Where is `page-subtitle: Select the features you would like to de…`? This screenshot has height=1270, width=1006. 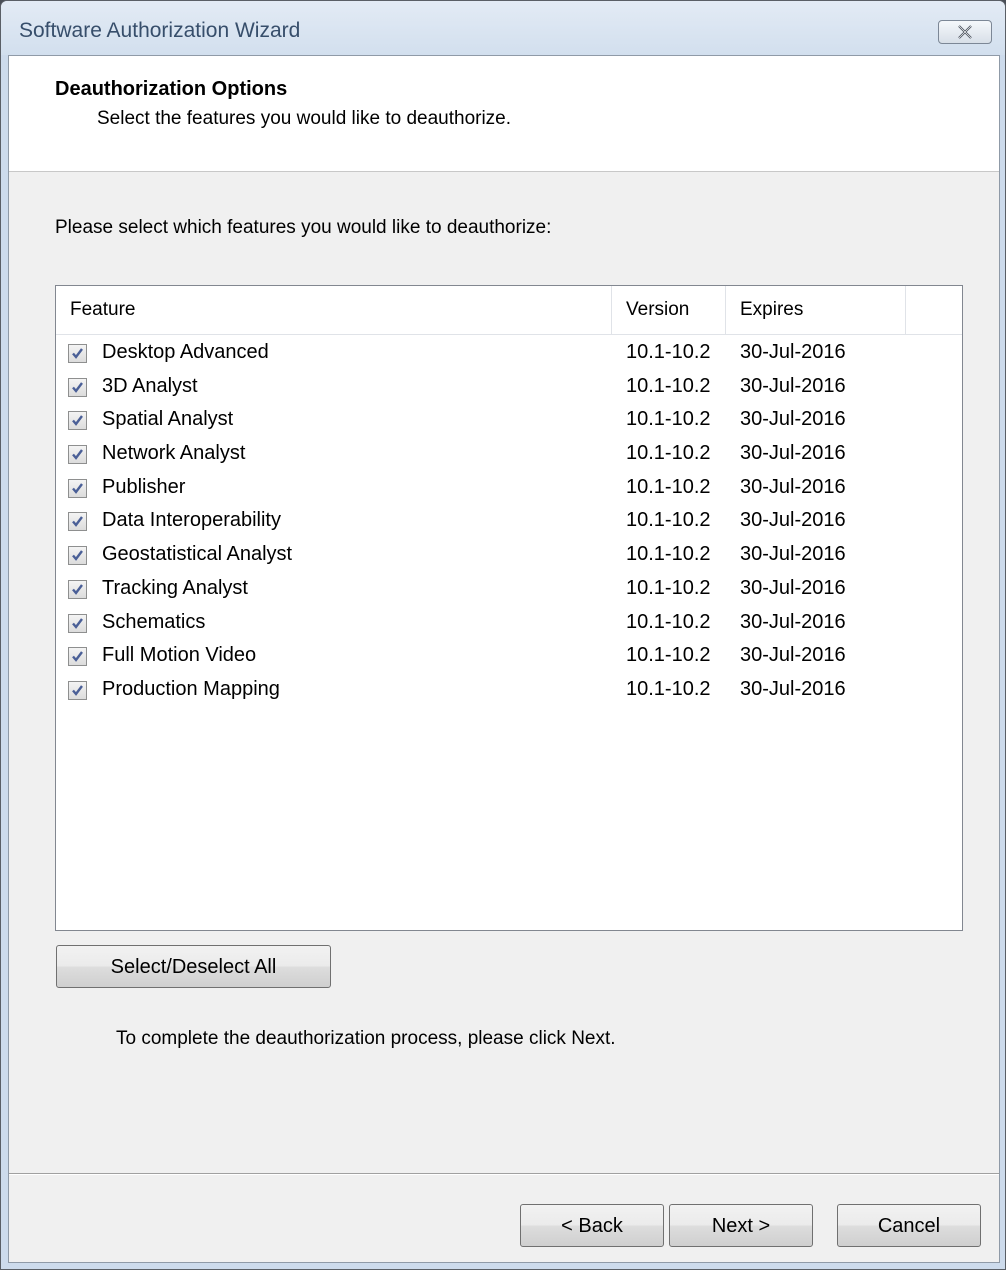 page-subtitle: Select the features you would like to de… is located at coordinates (304, 118).